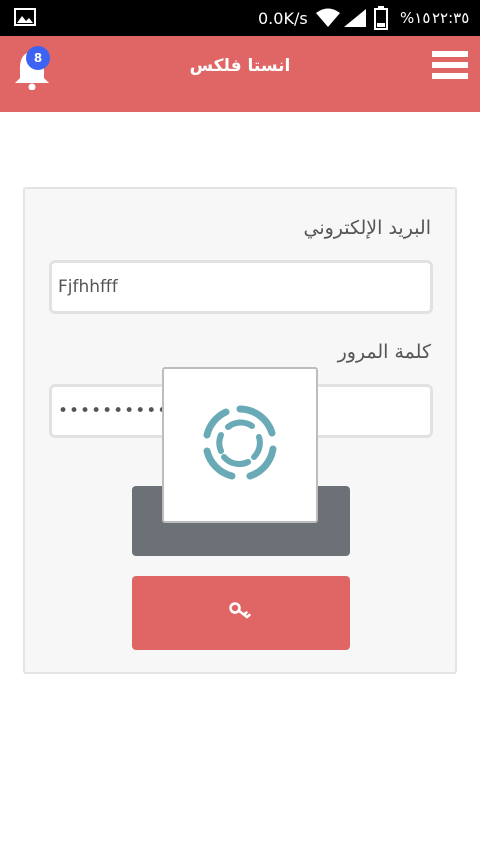  What do you see at coordinates (240, 610) in the screenshot?
I see `key-icon` at bounding box center [240, 610].